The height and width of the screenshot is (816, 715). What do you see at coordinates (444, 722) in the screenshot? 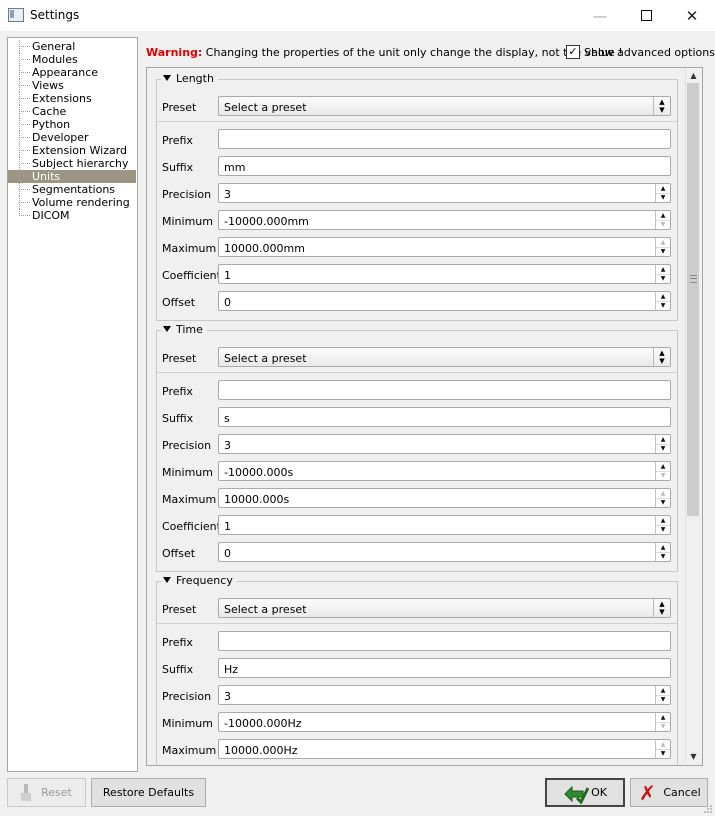
I see `minimum-spinbox: -10000.000Hz ▲ ▼` at bounding box center [444, 722].